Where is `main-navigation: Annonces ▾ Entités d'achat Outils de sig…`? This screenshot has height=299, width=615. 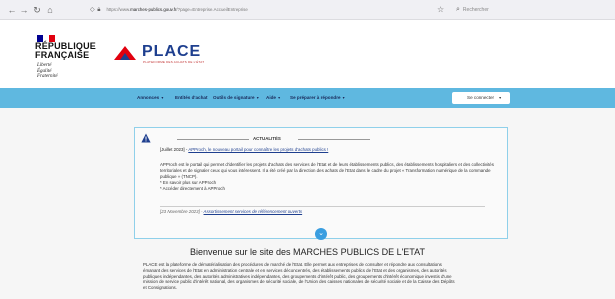
main-navigation: Annonces ▾ Entités d'achat Outils de sig… is located at coordinates (307, 98).